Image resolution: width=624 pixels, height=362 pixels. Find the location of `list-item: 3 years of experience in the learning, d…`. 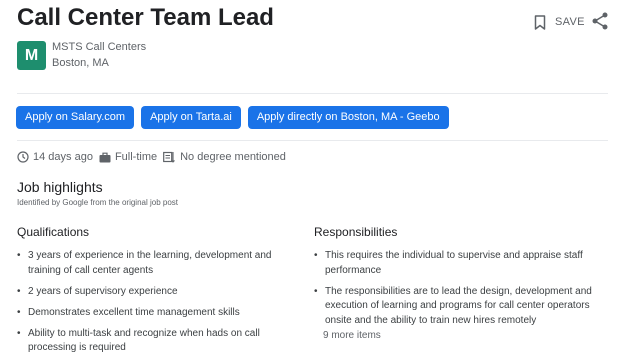

list-item: 3 years of experience in the learning, d… is located at coordinates (148, 263).